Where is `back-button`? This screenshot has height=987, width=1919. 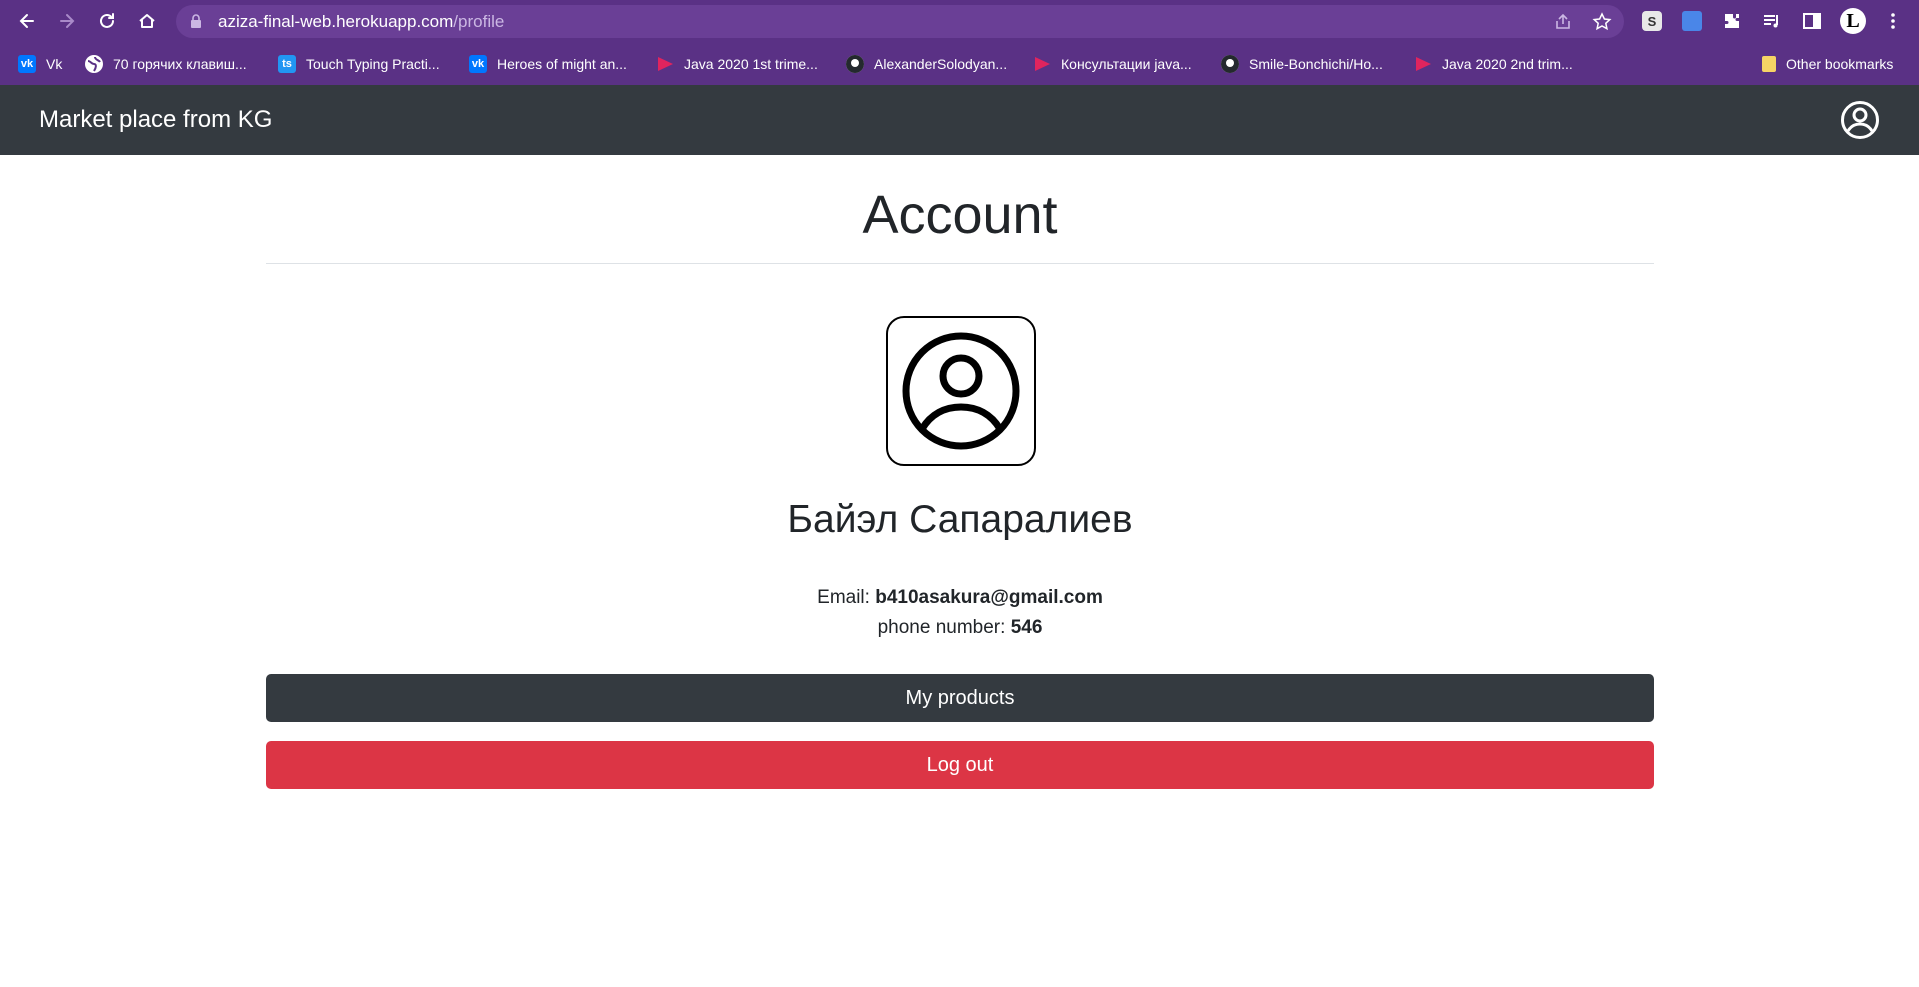 back-button is located at coordinates (27, 21).